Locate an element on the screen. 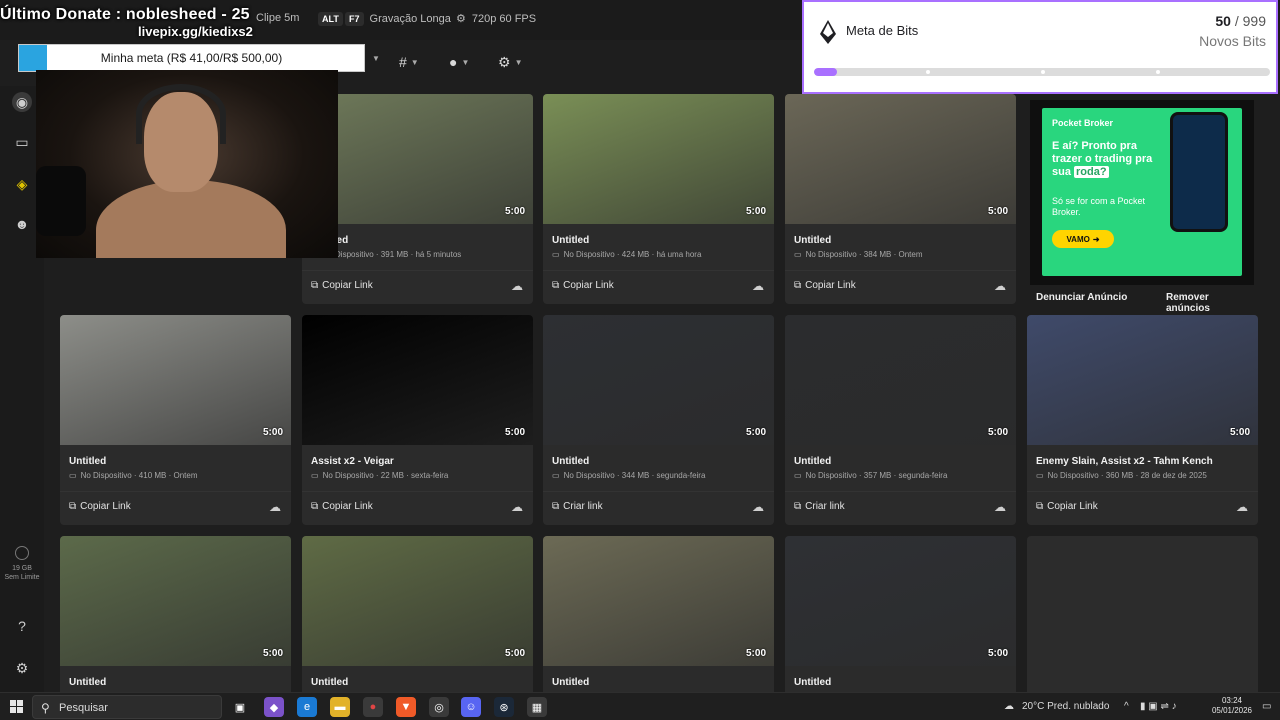 This screenshot has height=720, width=1280. clip-app-icon: ◎ is located at coordinates (439, 707).